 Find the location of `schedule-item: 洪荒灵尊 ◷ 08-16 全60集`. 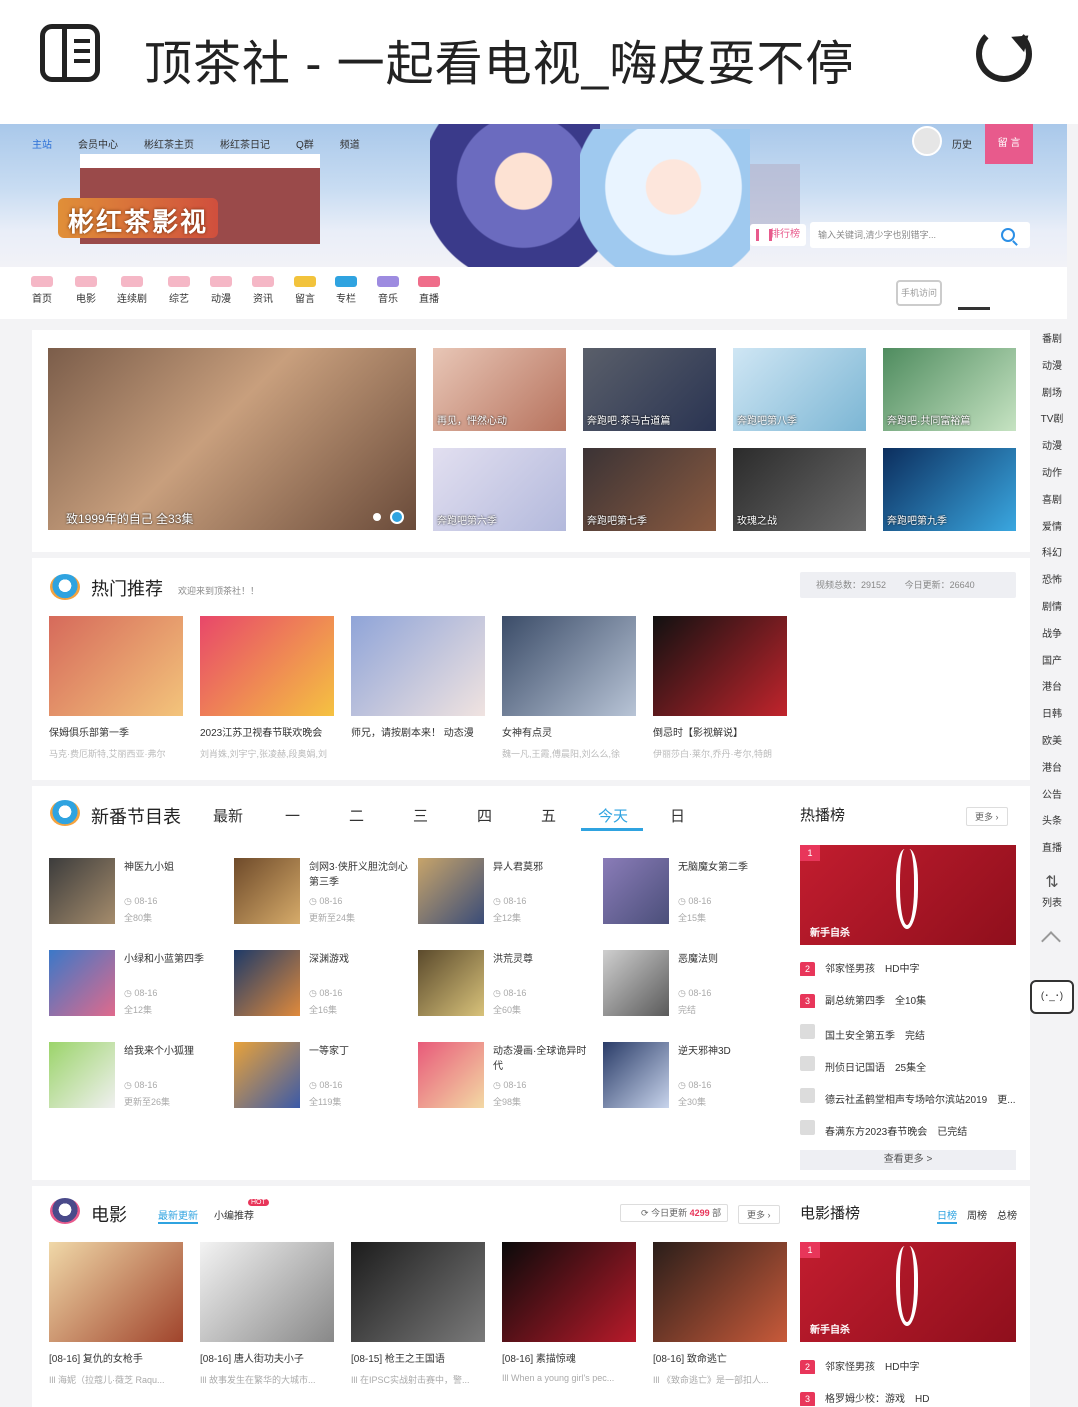

schedule-item: 洪荒灵尊 ◷ 08-16 全60集 is located at coordinates (508, 984).